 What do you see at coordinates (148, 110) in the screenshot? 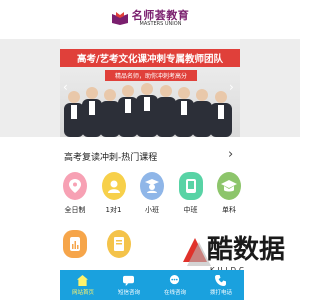
I see `teachers-photo` at bounding box center [148, 110].